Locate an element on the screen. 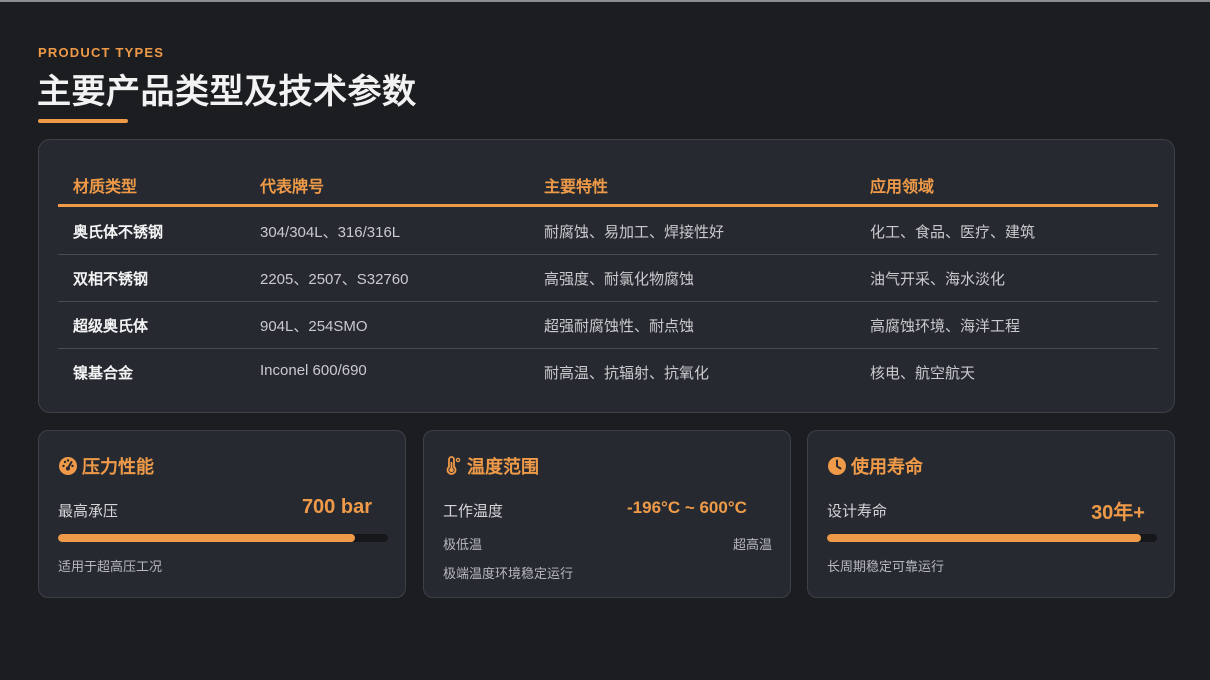 The width and height of the screenshot is (1210, 680). clock-icon is located at coordinates (837, 466).